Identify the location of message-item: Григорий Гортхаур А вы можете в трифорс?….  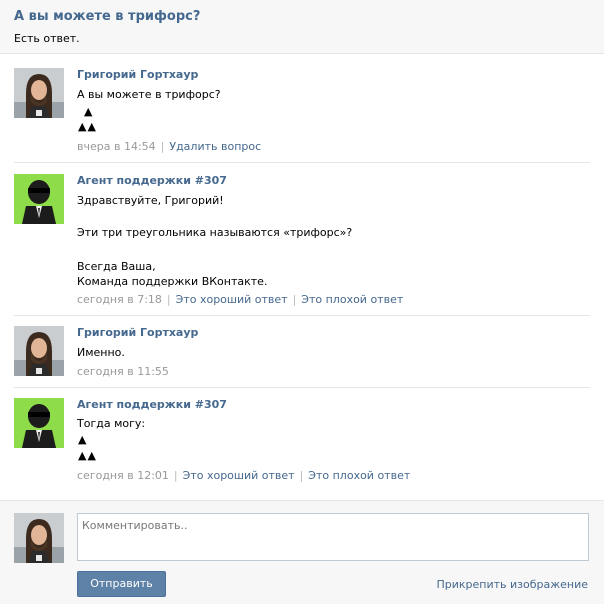
(302, 113).